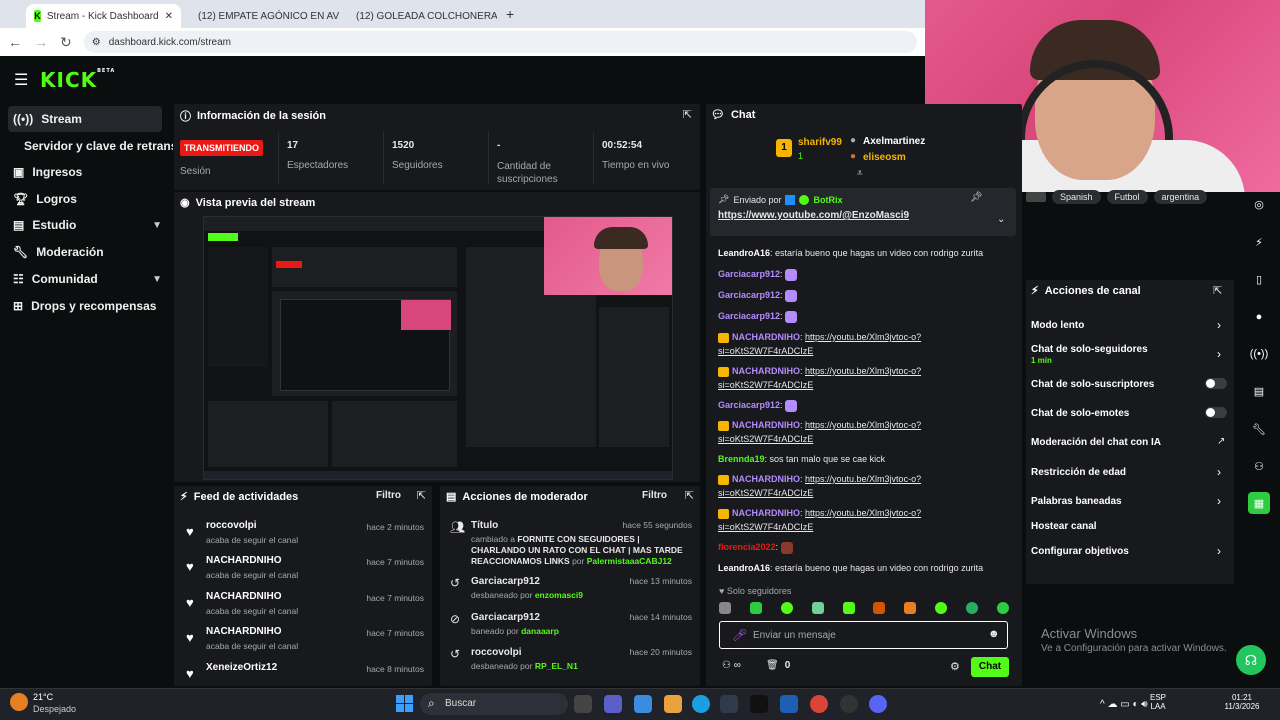  What do you see at coordinates (419, 16) in the screenshot?
I see `browser-tab-youtube-2: (12) GOLEADA COLCHONERA... ✕` at bounding box center [419, 16].